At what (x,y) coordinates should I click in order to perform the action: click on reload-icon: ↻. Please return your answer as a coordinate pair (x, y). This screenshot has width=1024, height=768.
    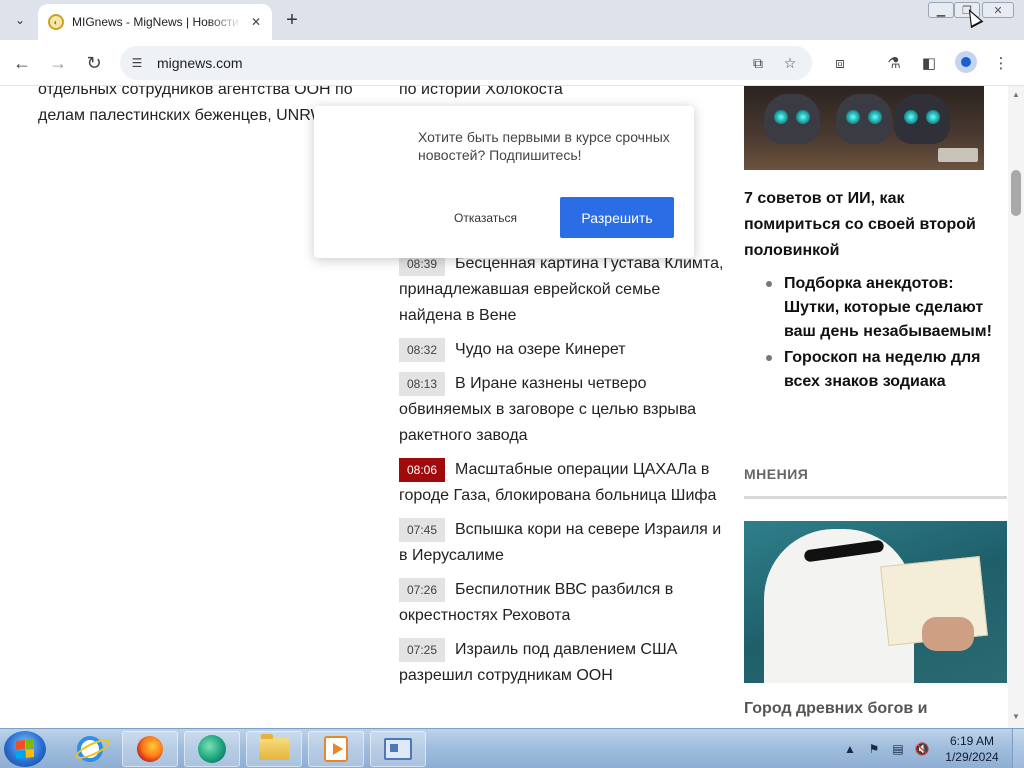
    Looking at the image, I should click on (94, 62).